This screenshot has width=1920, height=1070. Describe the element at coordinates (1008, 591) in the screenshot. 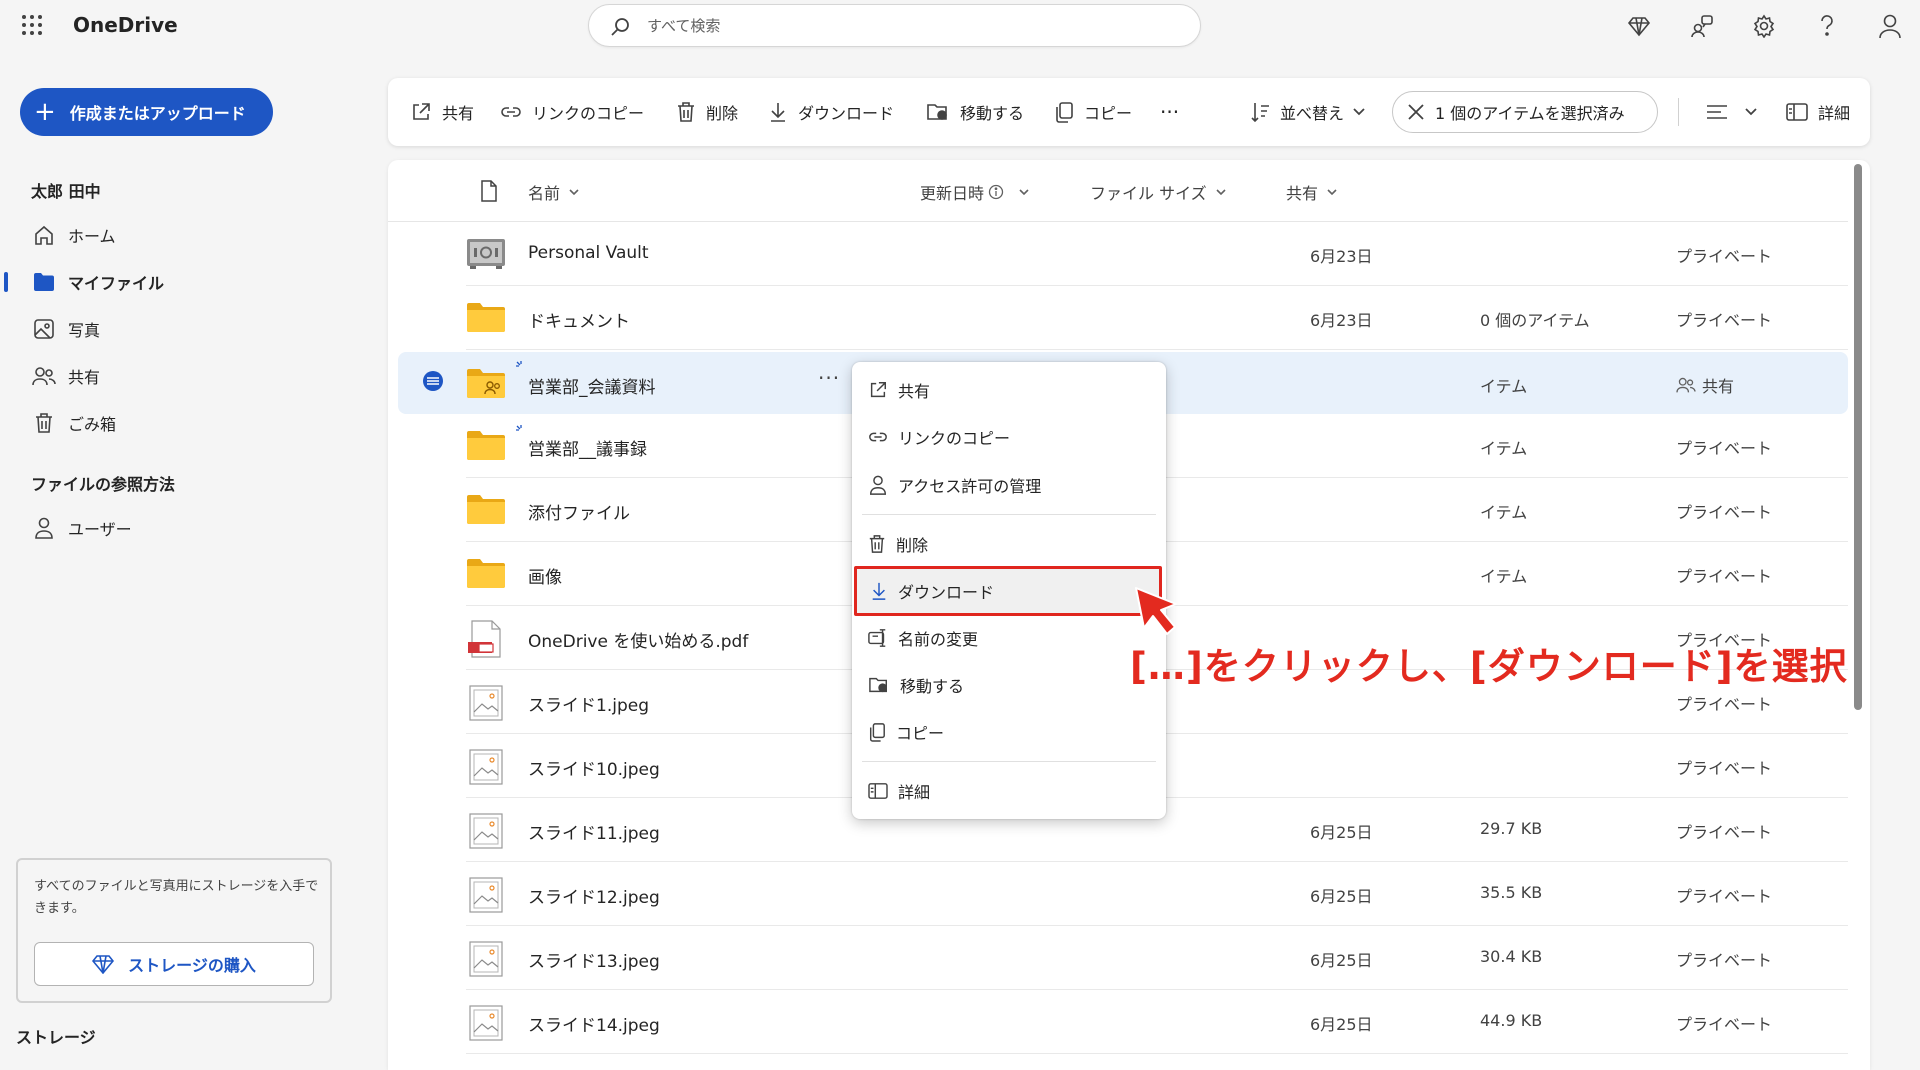

I see `menu-item-download: ダウンロード` at that location.